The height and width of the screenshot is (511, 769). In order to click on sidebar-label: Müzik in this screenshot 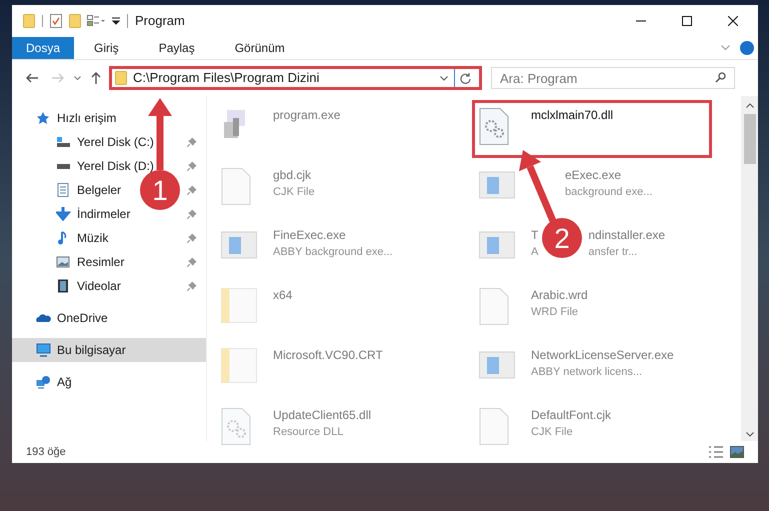, I will do `click(92, 238)`.